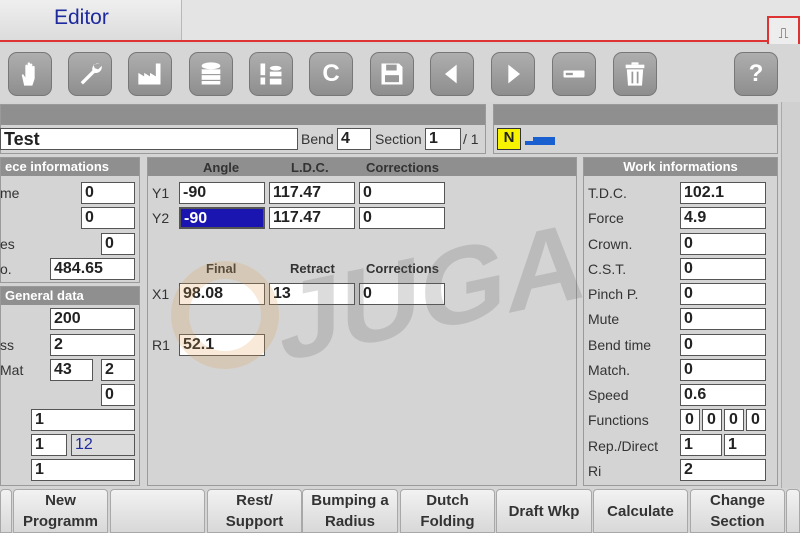  What do you see at coordinates (70, 296) in the screenshot?
I see `general-data-header: General data` at bounding box center [70, 296].